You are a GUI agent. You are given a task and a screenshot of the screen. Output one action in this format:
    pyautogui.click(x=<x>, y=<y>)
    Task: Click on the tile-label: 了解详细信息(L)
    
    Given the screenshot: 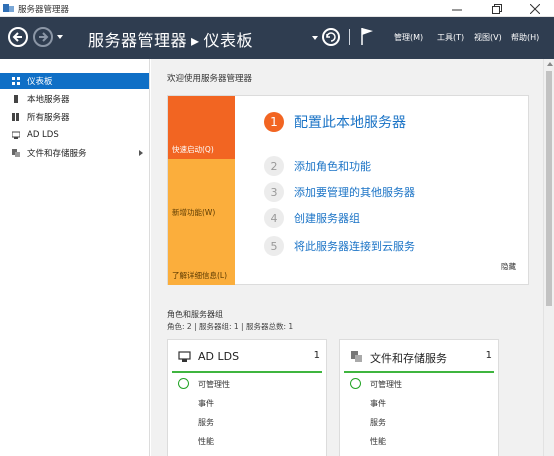 What is the action you would take?
    pyautogui.click(x=200, y=275)
    